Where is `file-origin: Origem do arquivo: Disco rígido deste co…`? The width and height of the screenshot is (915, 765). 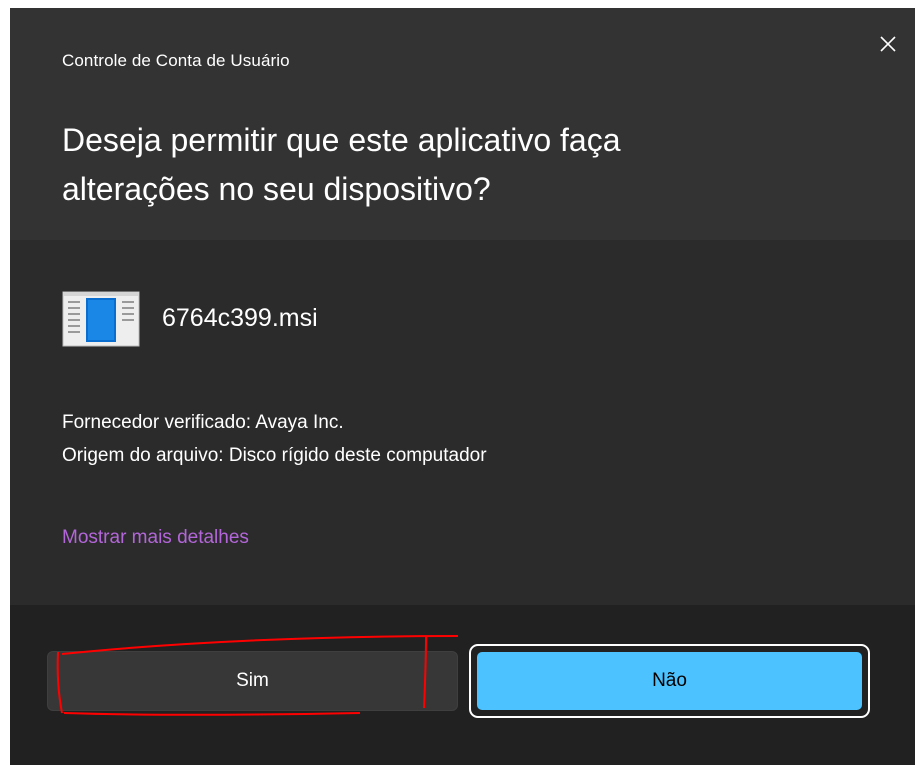
file-origin: Origem do arquivo: Disco rígido deste co… is located at coordinates (274, 455).